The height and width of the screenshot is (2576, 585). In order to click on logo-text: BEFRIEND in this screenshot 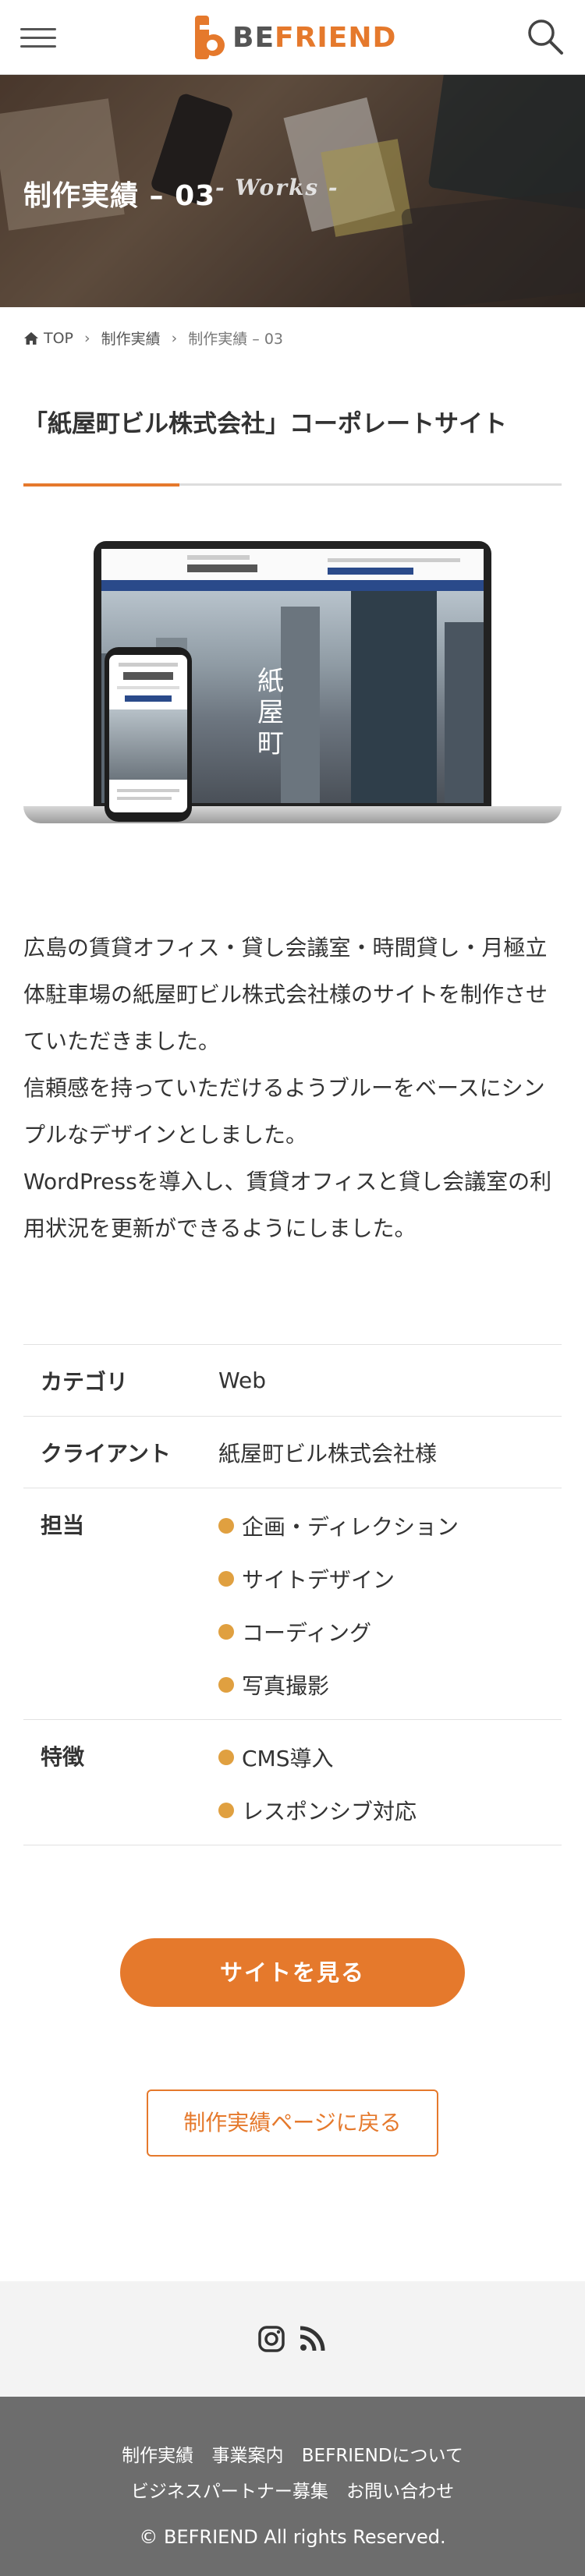, I will do `click(314, 38)`.